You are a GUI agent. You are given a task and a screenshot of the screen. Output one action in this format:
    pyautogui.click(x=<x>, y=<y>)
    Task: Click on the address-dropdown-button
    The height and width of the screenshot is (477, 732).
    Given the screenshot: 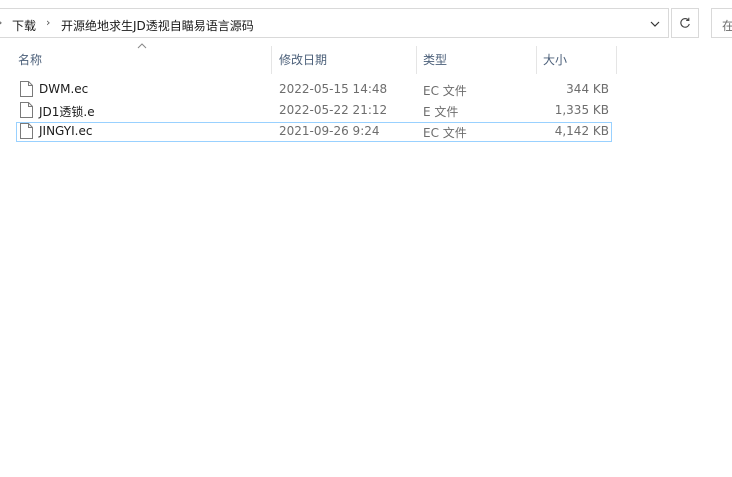 What is the action you would take?
    pyautogui.click(x=655, y=24)
    